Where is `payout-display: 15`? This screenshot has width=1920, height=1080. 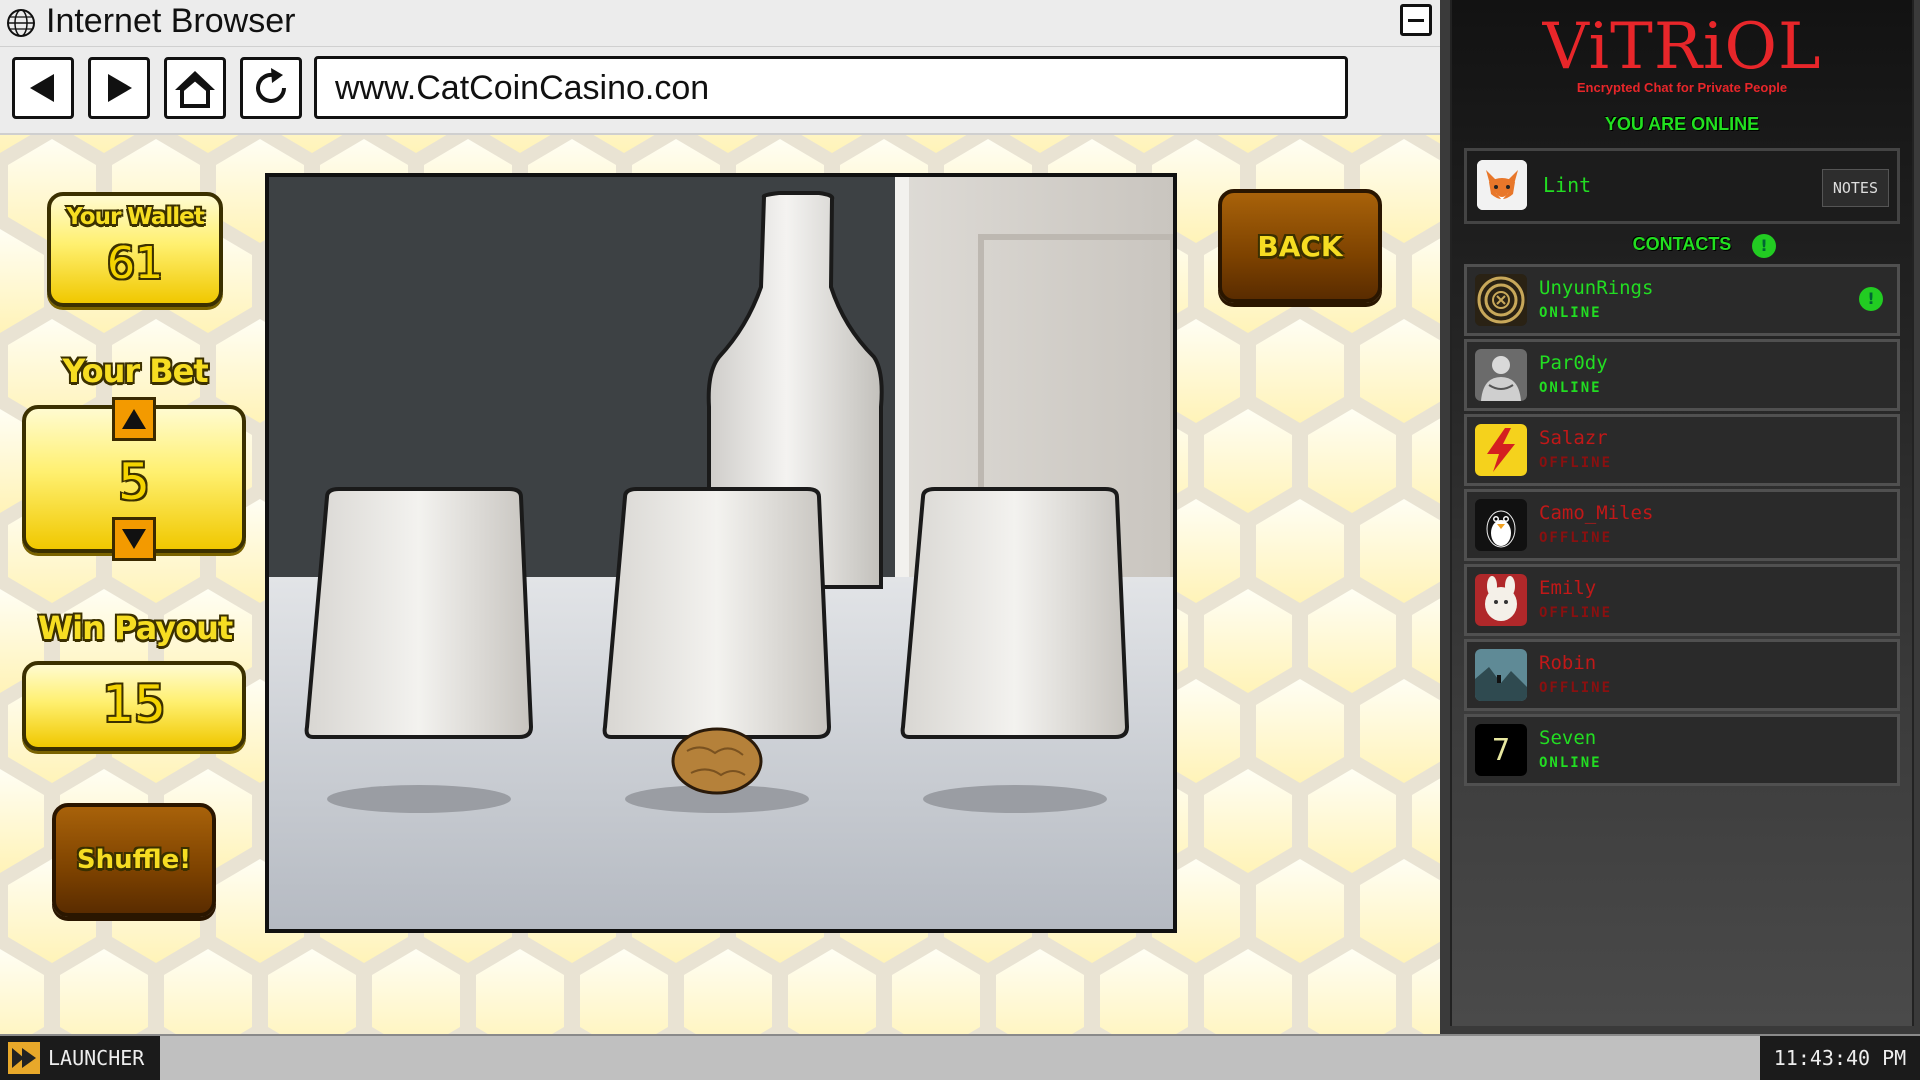
payout-display: 15 is located at coordinates (134, 706).